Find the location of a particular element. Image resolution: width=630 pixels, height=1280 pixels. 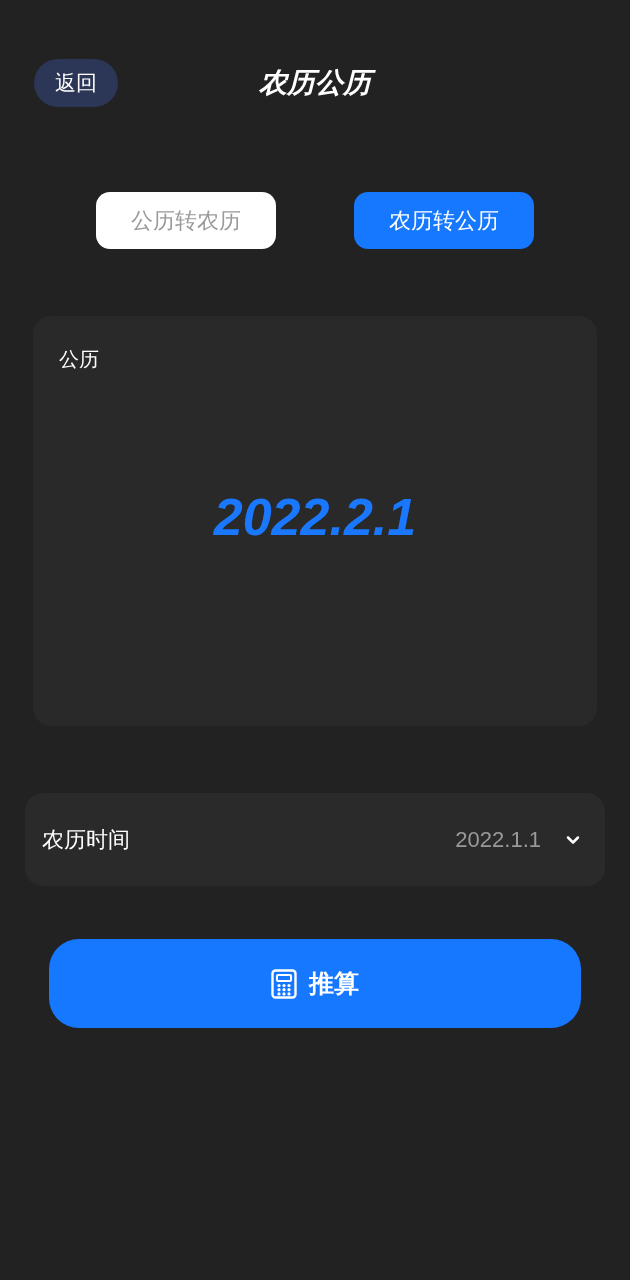

picker-label: 农历时间 is located at coordinates (86, 840).